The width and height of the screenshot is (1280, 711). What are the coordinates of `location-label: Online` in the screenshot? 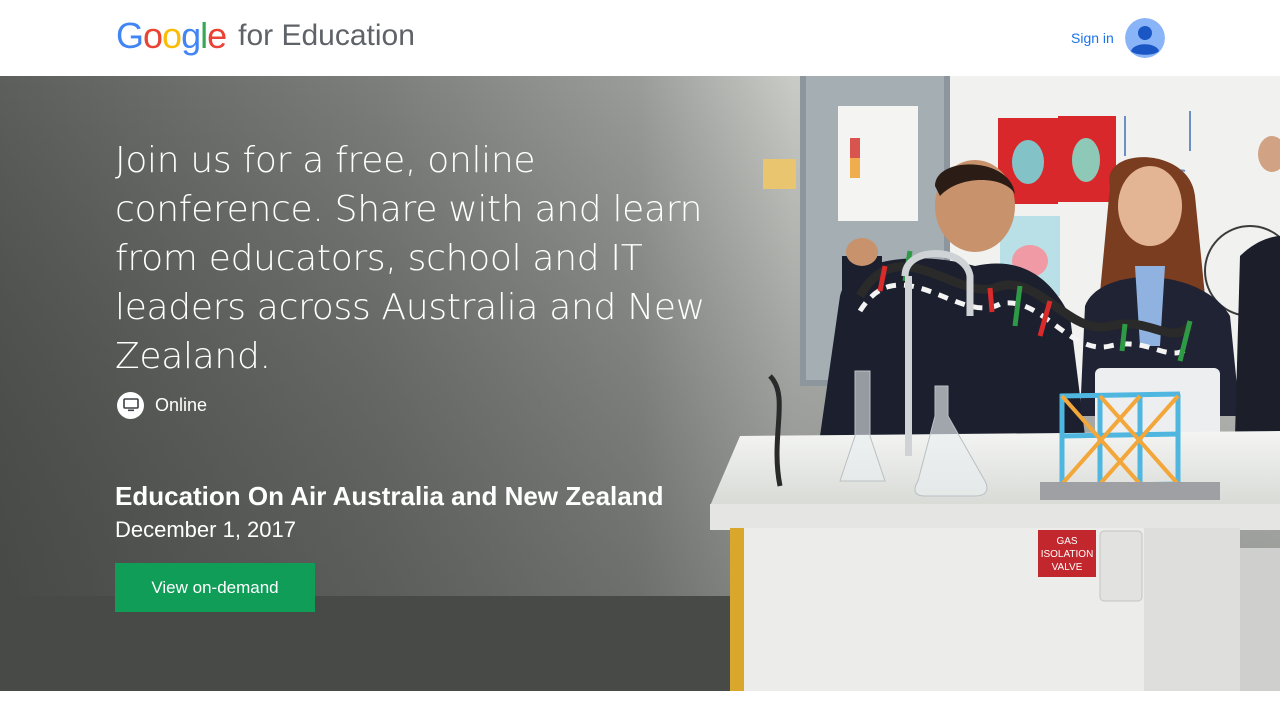 It's located at (181, 404).